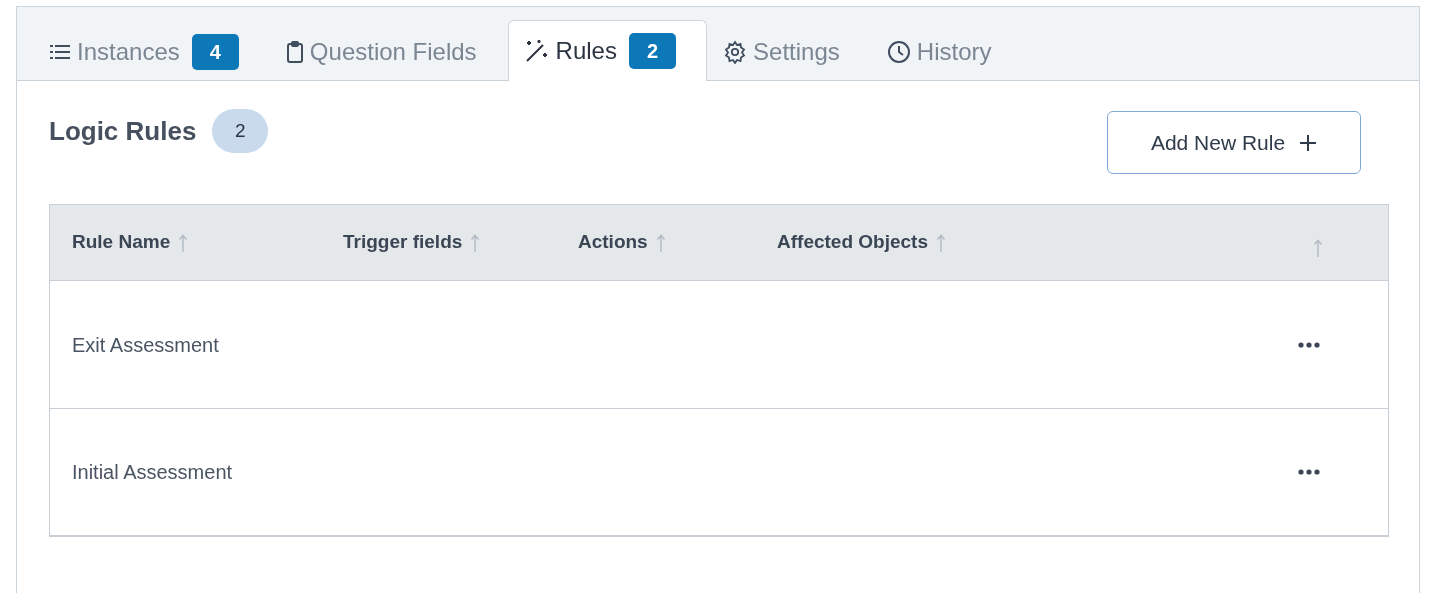  I want to click on section-title: Logic Rules, so click(123, 131).